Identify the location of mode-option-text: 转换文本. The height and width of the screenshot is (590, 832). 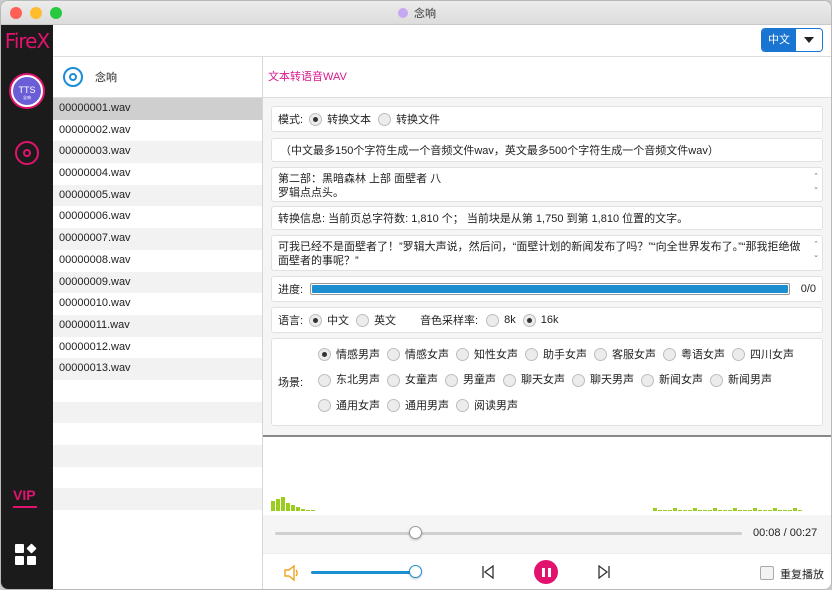
(340, 119).